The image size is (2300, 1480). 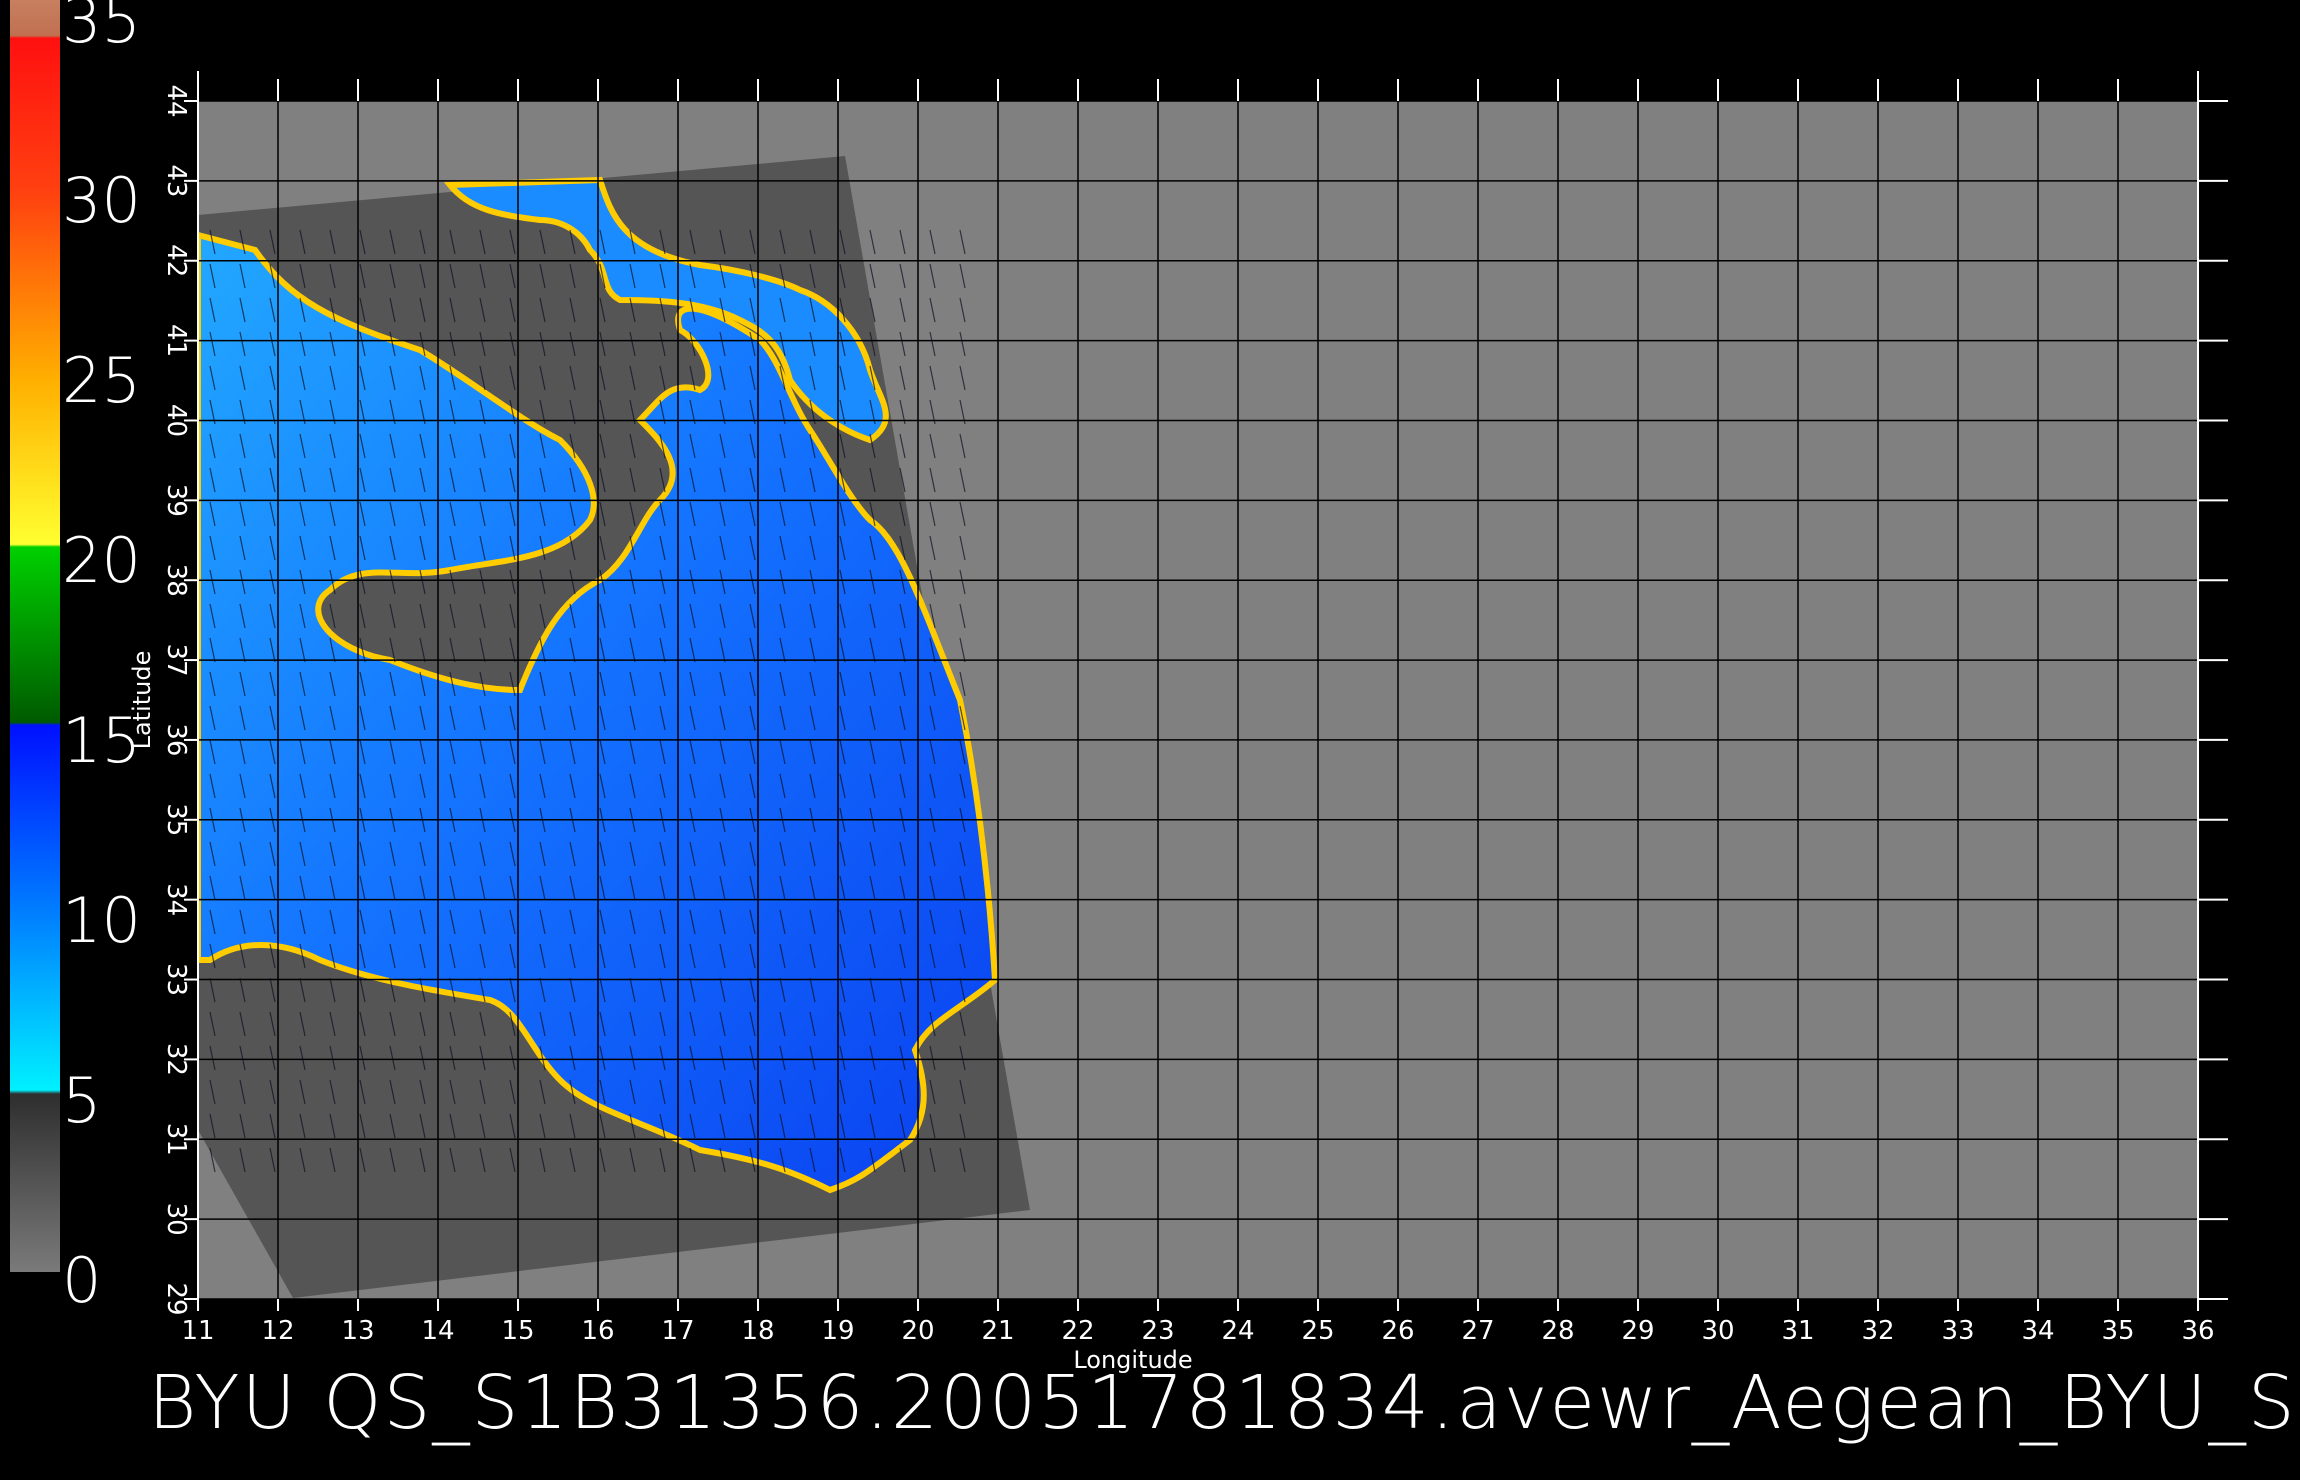 What do you see at coordinates (176, 260) in the screenshot?
I see `lat-tick-label: 42` at bounding box center [176, 260].